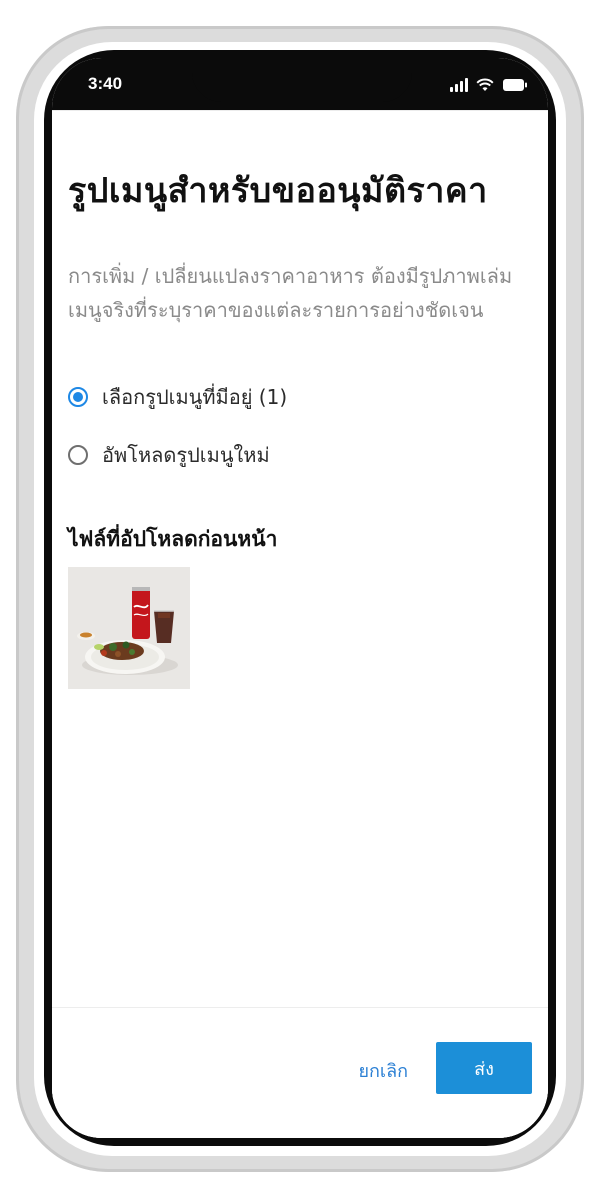  I want to click on wifi-icon, so click(485, 85).